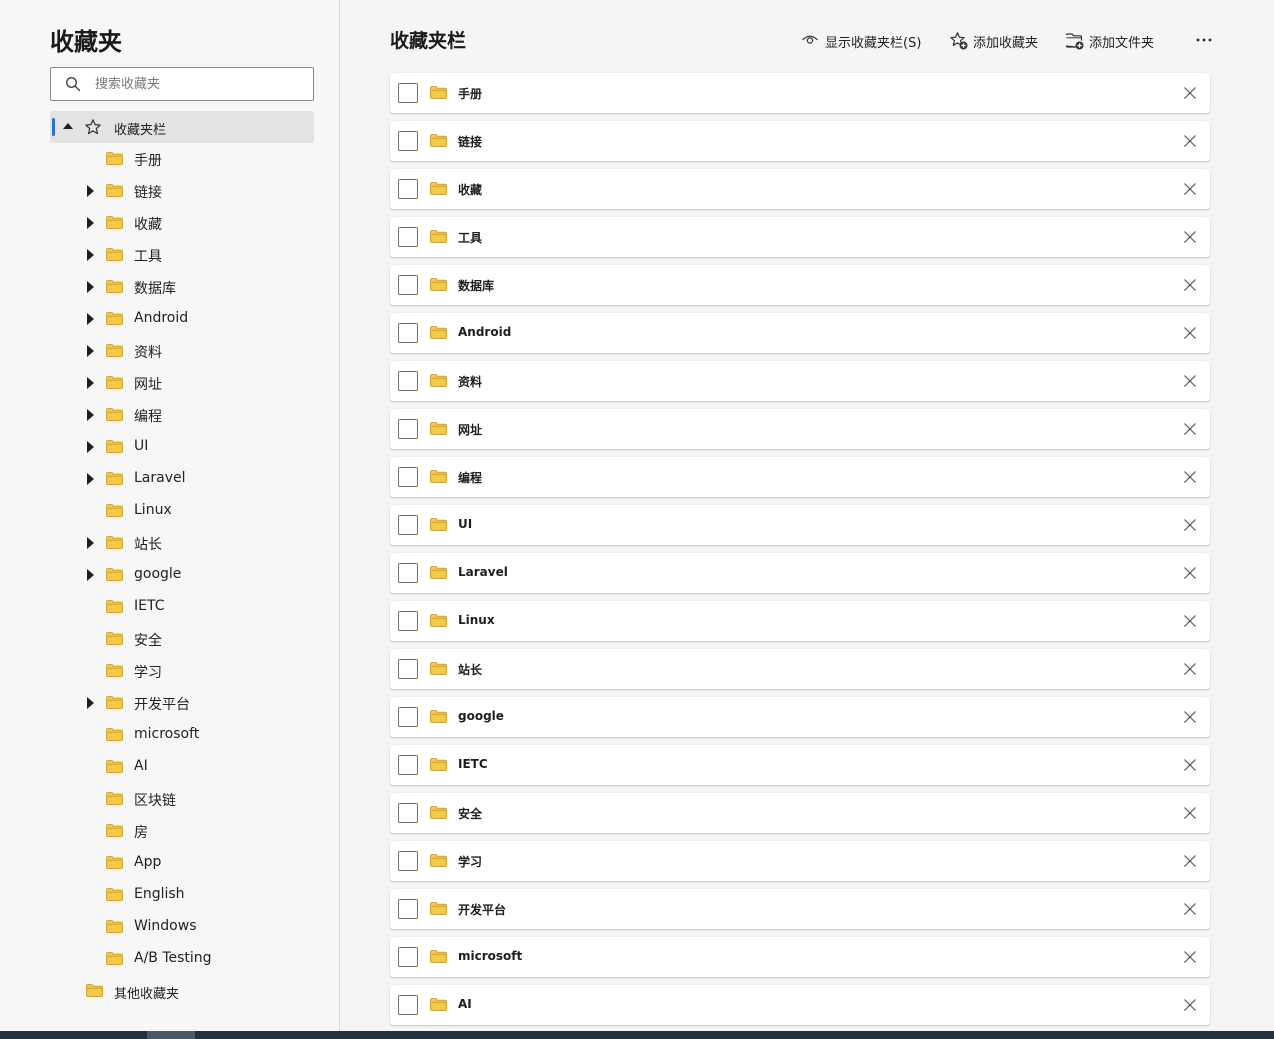 The image size is (1274, 1039). What do you see at coordinates (800, 621) in the screenshot?
I see `favorite-row: Linux` at bounding box center [800, 621].